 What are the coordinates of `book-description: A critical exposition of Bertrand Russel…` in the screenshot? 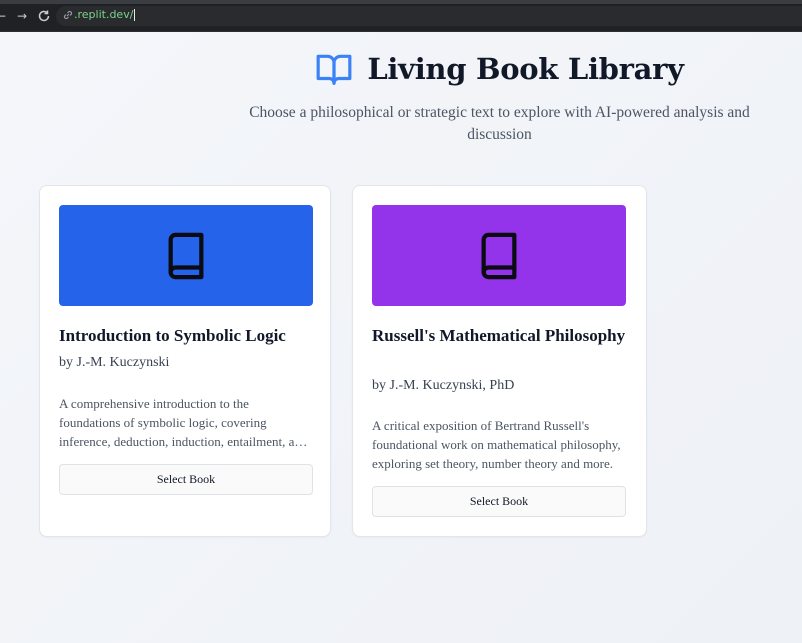 It's located at (496, 444).